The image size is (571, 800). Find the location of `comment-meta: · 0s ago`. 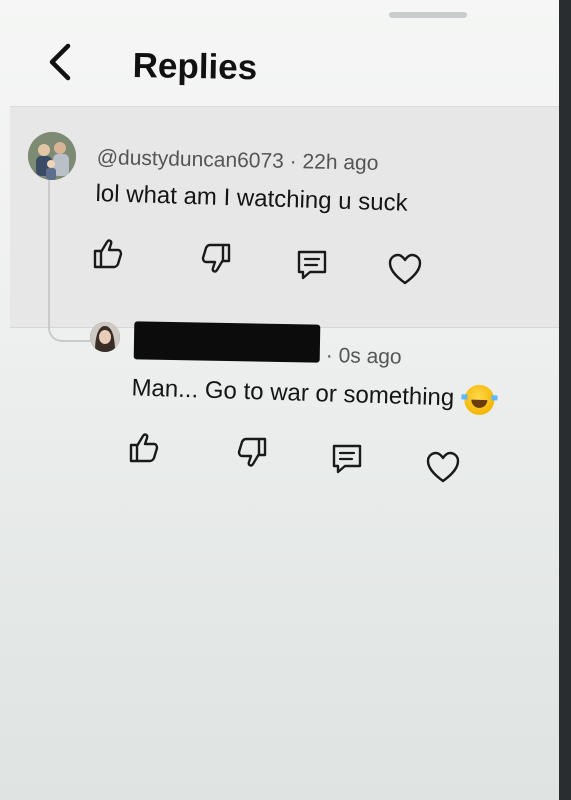

comment-meta: · 0s ago is located at coordinates (363, 357).